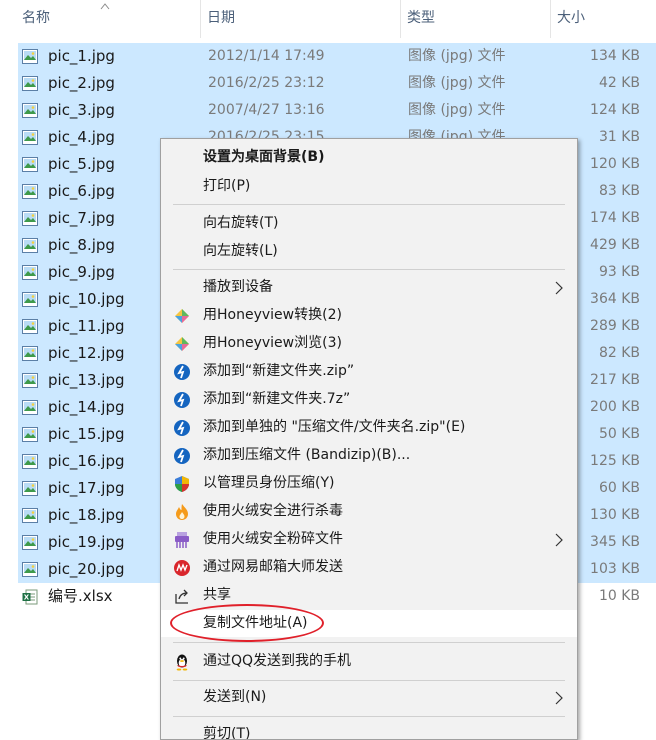 The image size is (656, 740). What do you see at coordinates (369, 186) in the screenshot?
I see `menu-item-print: 打印(P)` at bounding box center [369, 186].